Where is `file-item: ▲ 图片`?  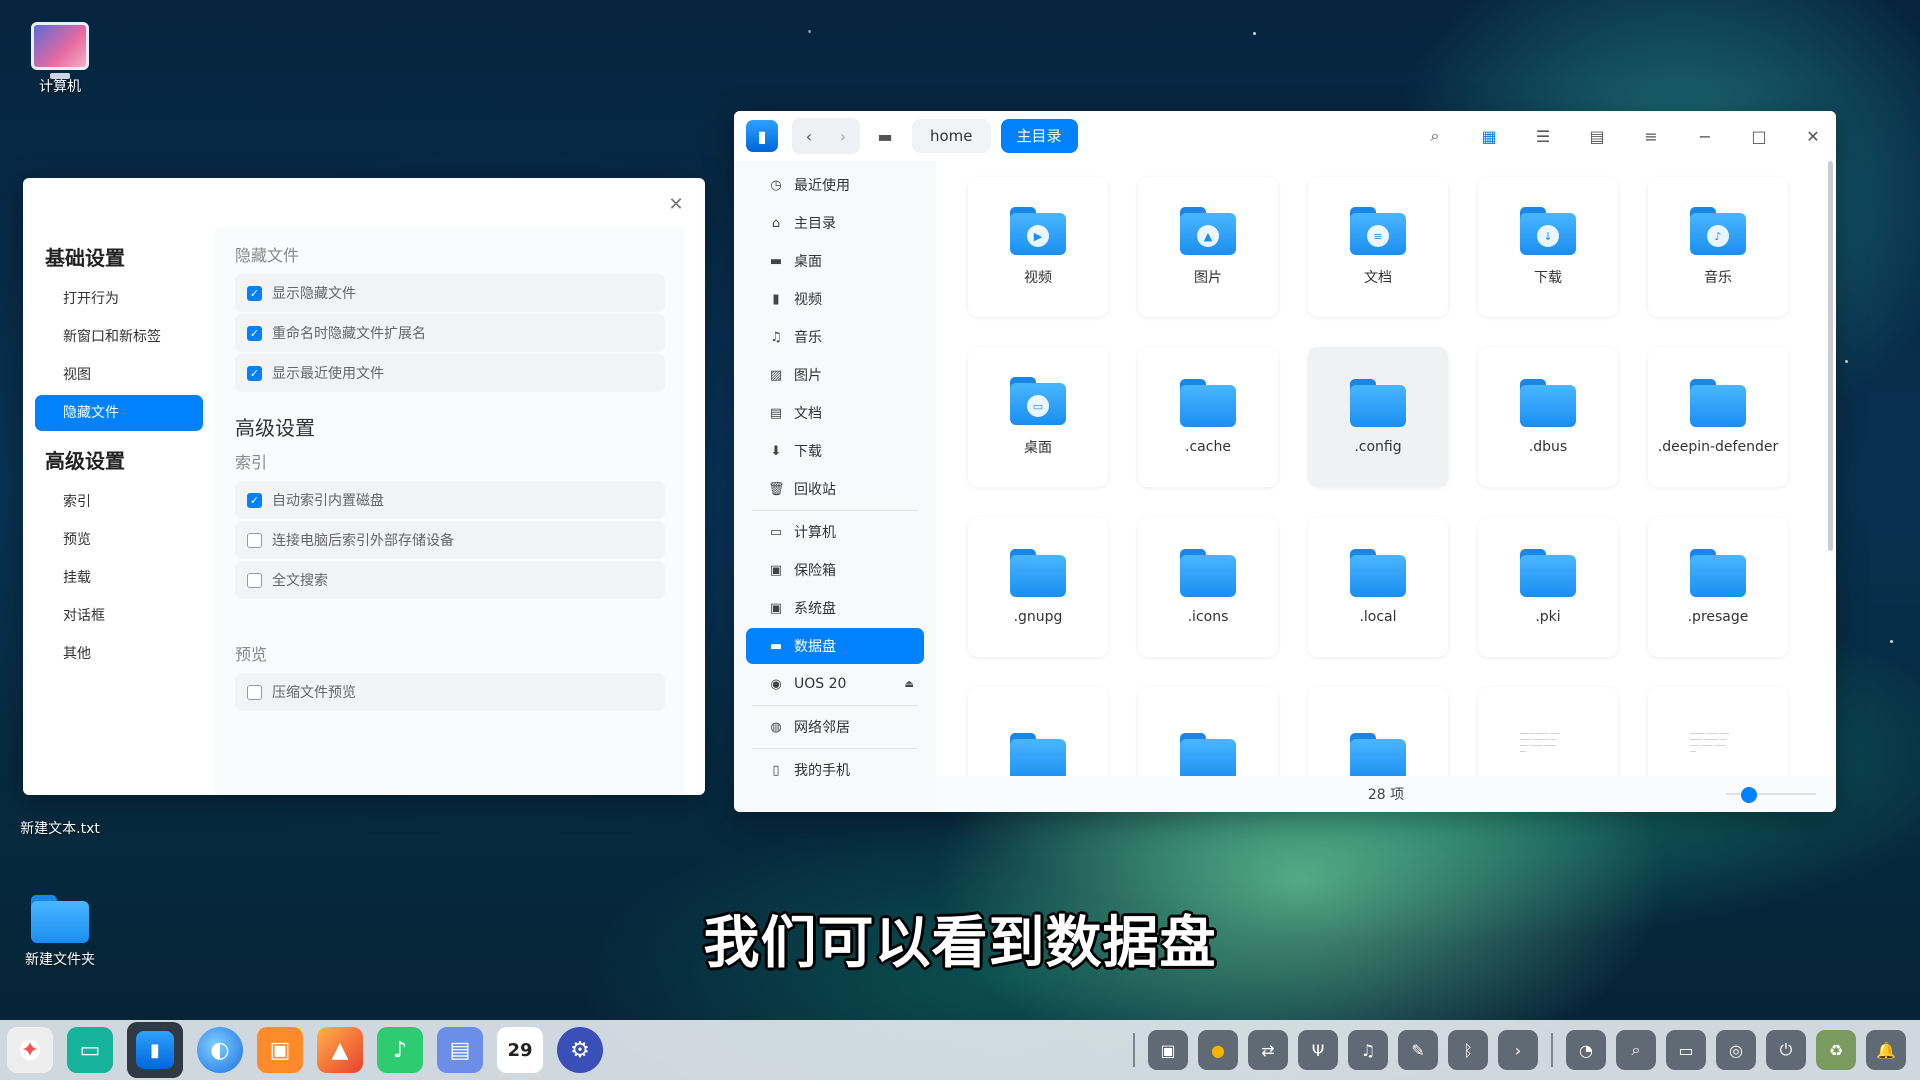 file-item: ▲ 图片 is located at coordinates (1208, 247).